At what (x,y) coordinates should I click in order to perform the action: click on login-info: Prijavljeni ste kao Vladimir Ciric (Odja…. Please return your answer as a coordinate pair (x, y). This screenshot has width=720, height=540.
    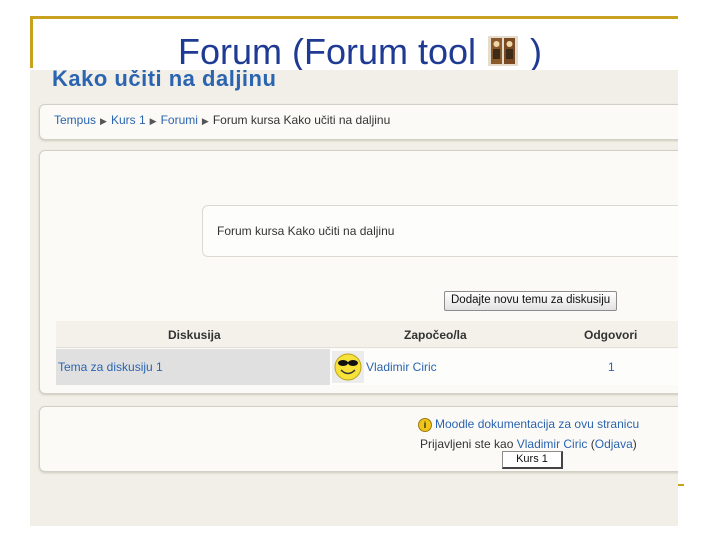
    Looking at the image, I should click on (528, 444).